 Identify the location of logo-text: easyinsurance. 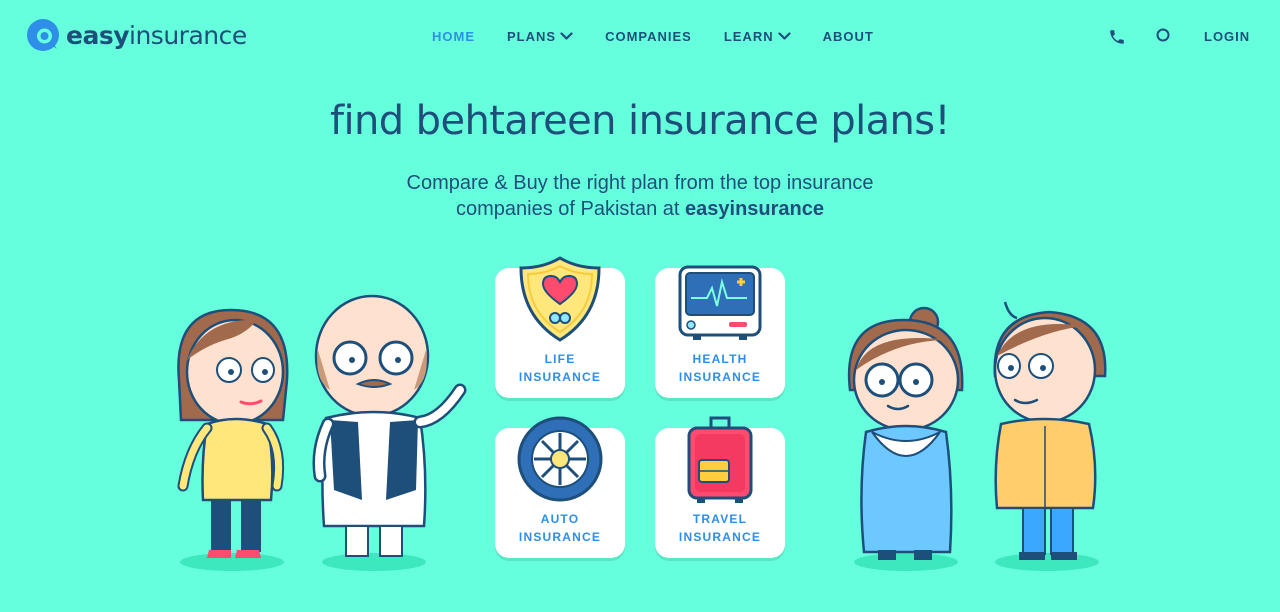
(156, 35).